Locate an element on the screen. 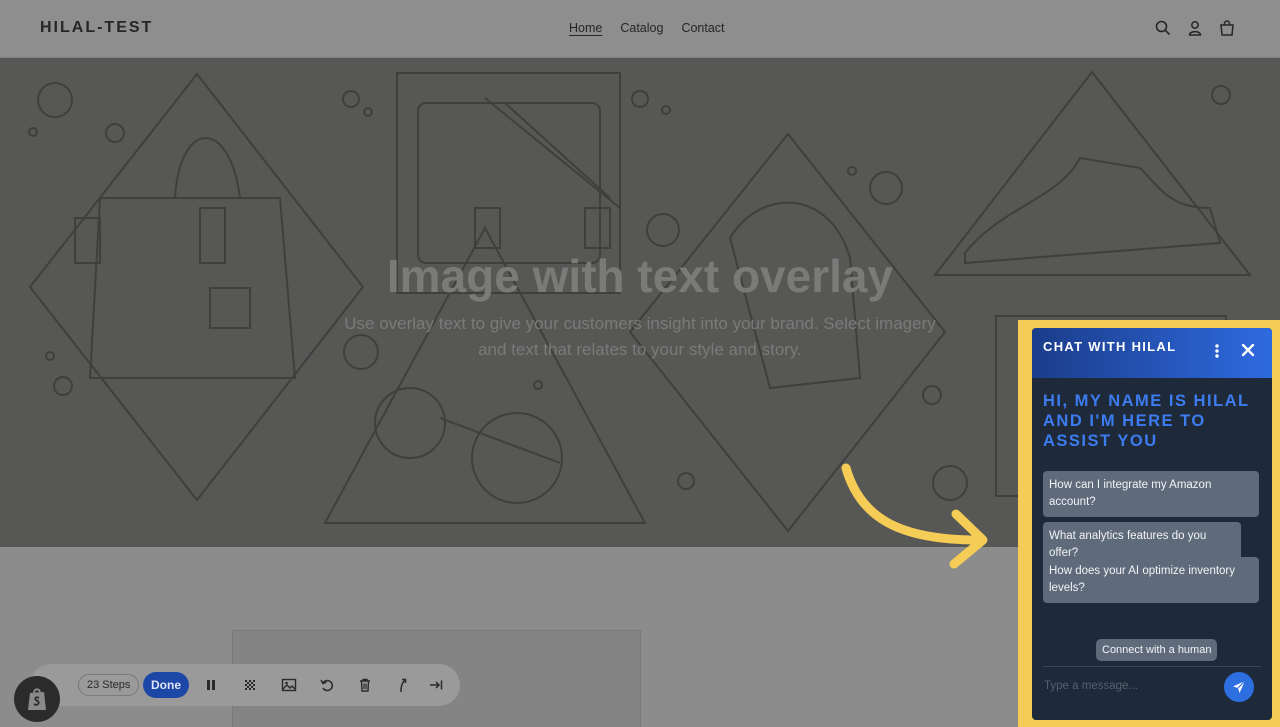  suggestion-button-amazon: How can I integrate my Amazon account? is located at coordinates (1151, 494).